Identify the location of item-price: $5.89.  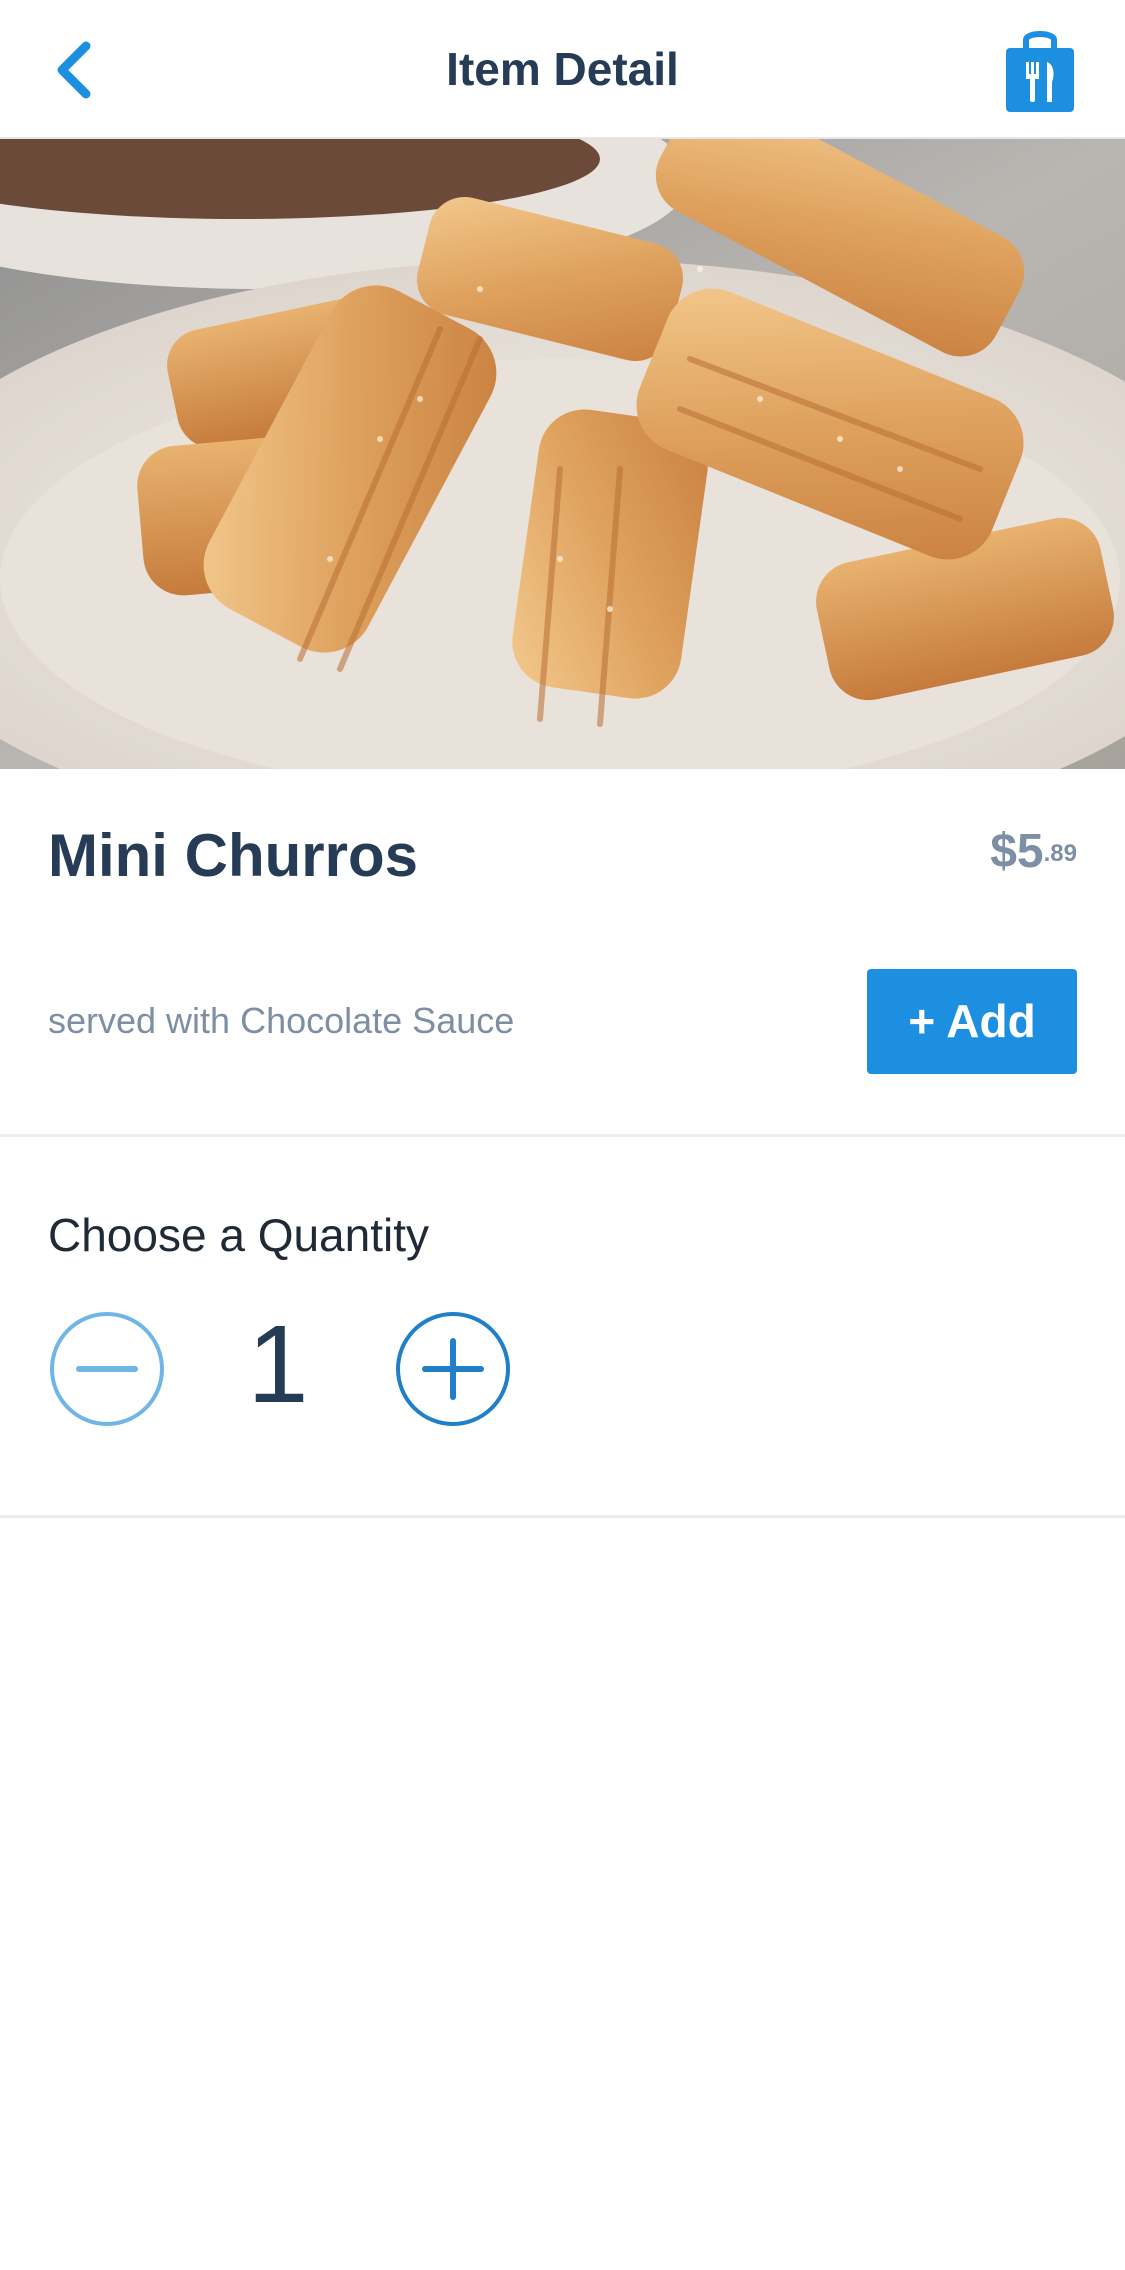
(1033, 857).